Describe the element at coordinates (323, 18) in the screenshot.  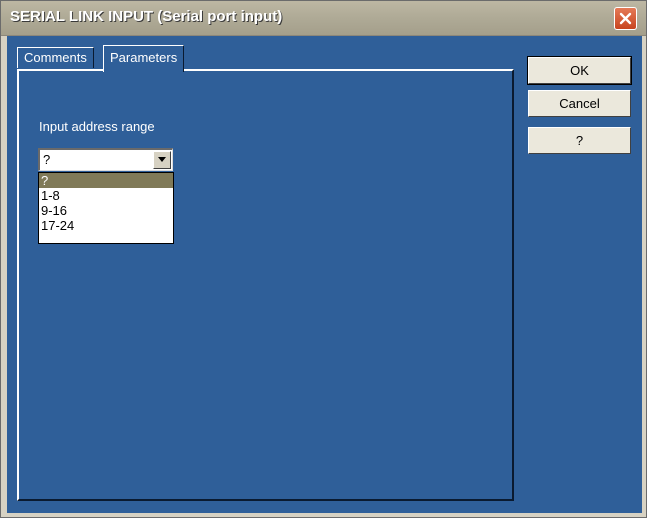
I see `title-bar: SERIAL LINK INPUT (Serial port input)` at that location.